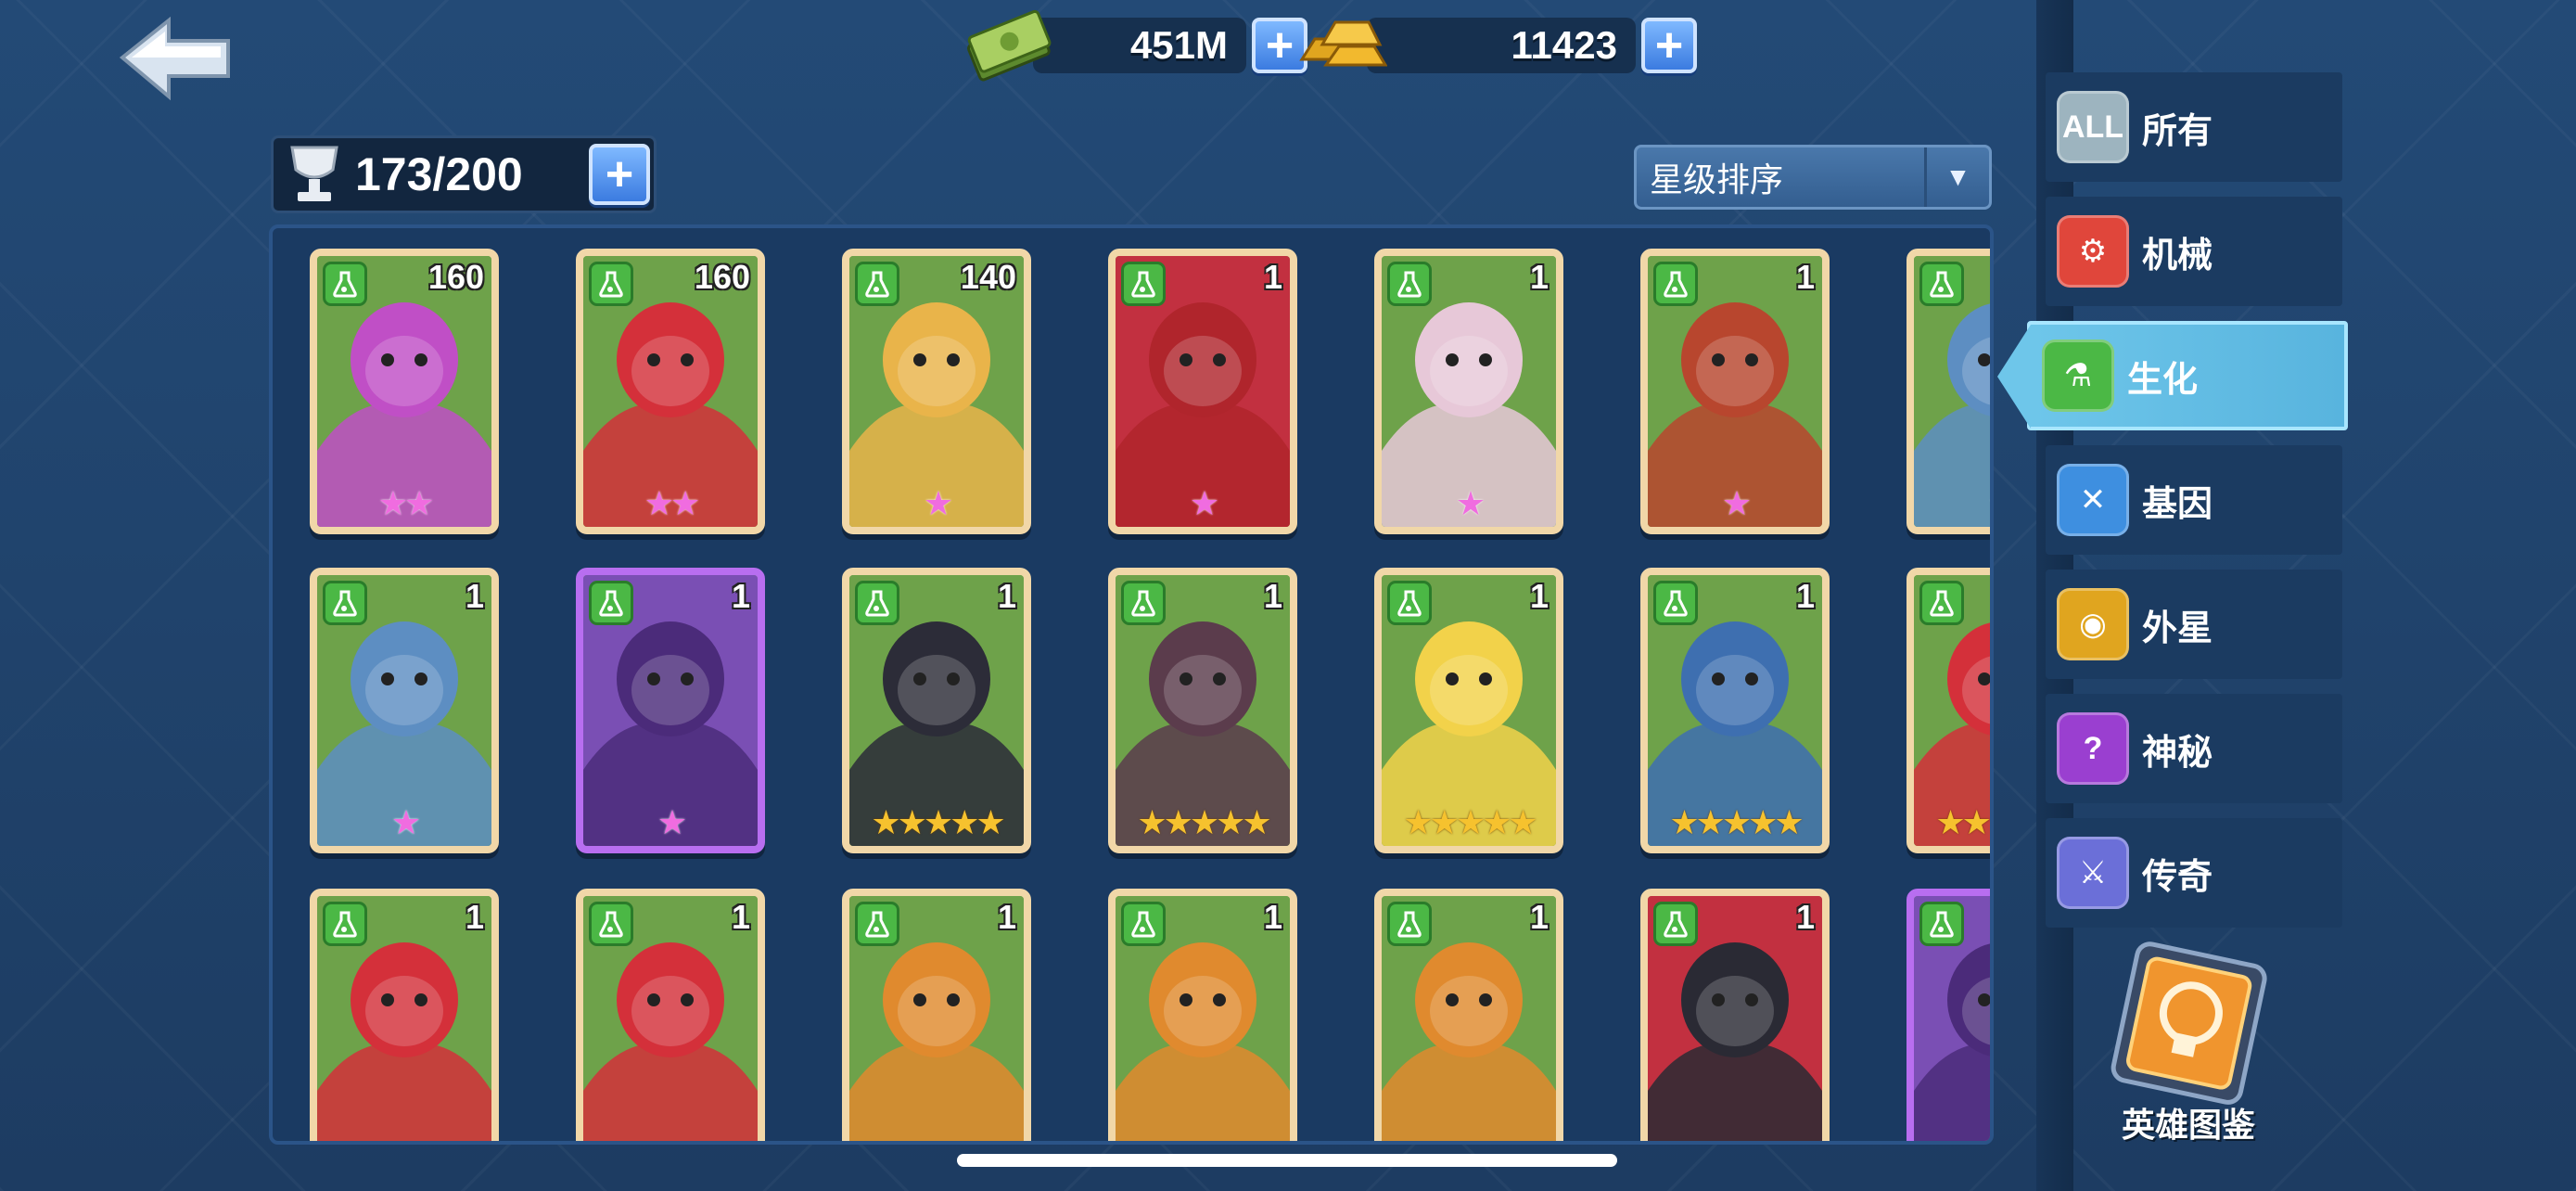  Describe the element at coordinates (2093, 500) in the screenshot. I see `dna-gene-icon: ✕` at that location.